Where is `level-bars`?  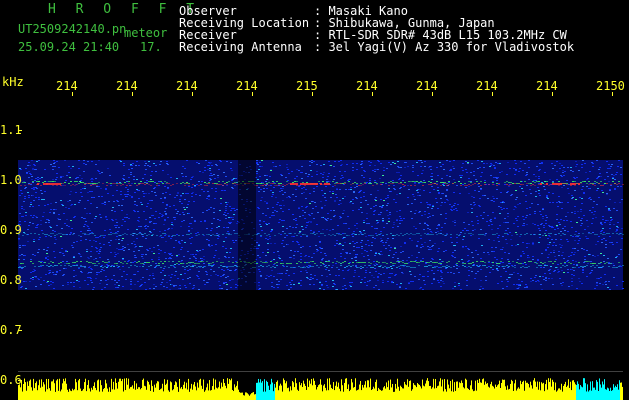
level-bars is located at coordinates (320, 389).